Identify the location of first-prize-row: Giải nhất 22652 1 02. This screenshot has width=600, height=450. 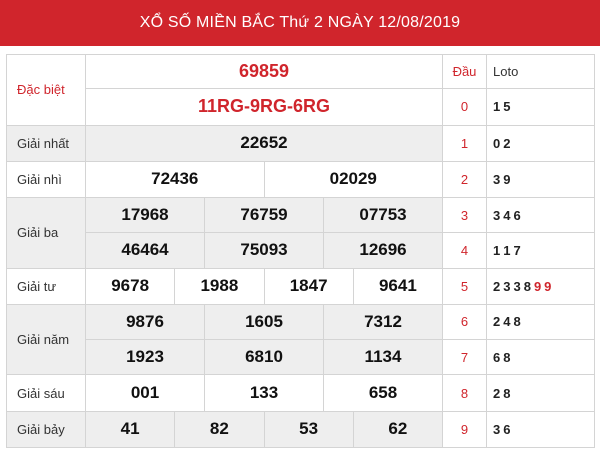
(300, 143).